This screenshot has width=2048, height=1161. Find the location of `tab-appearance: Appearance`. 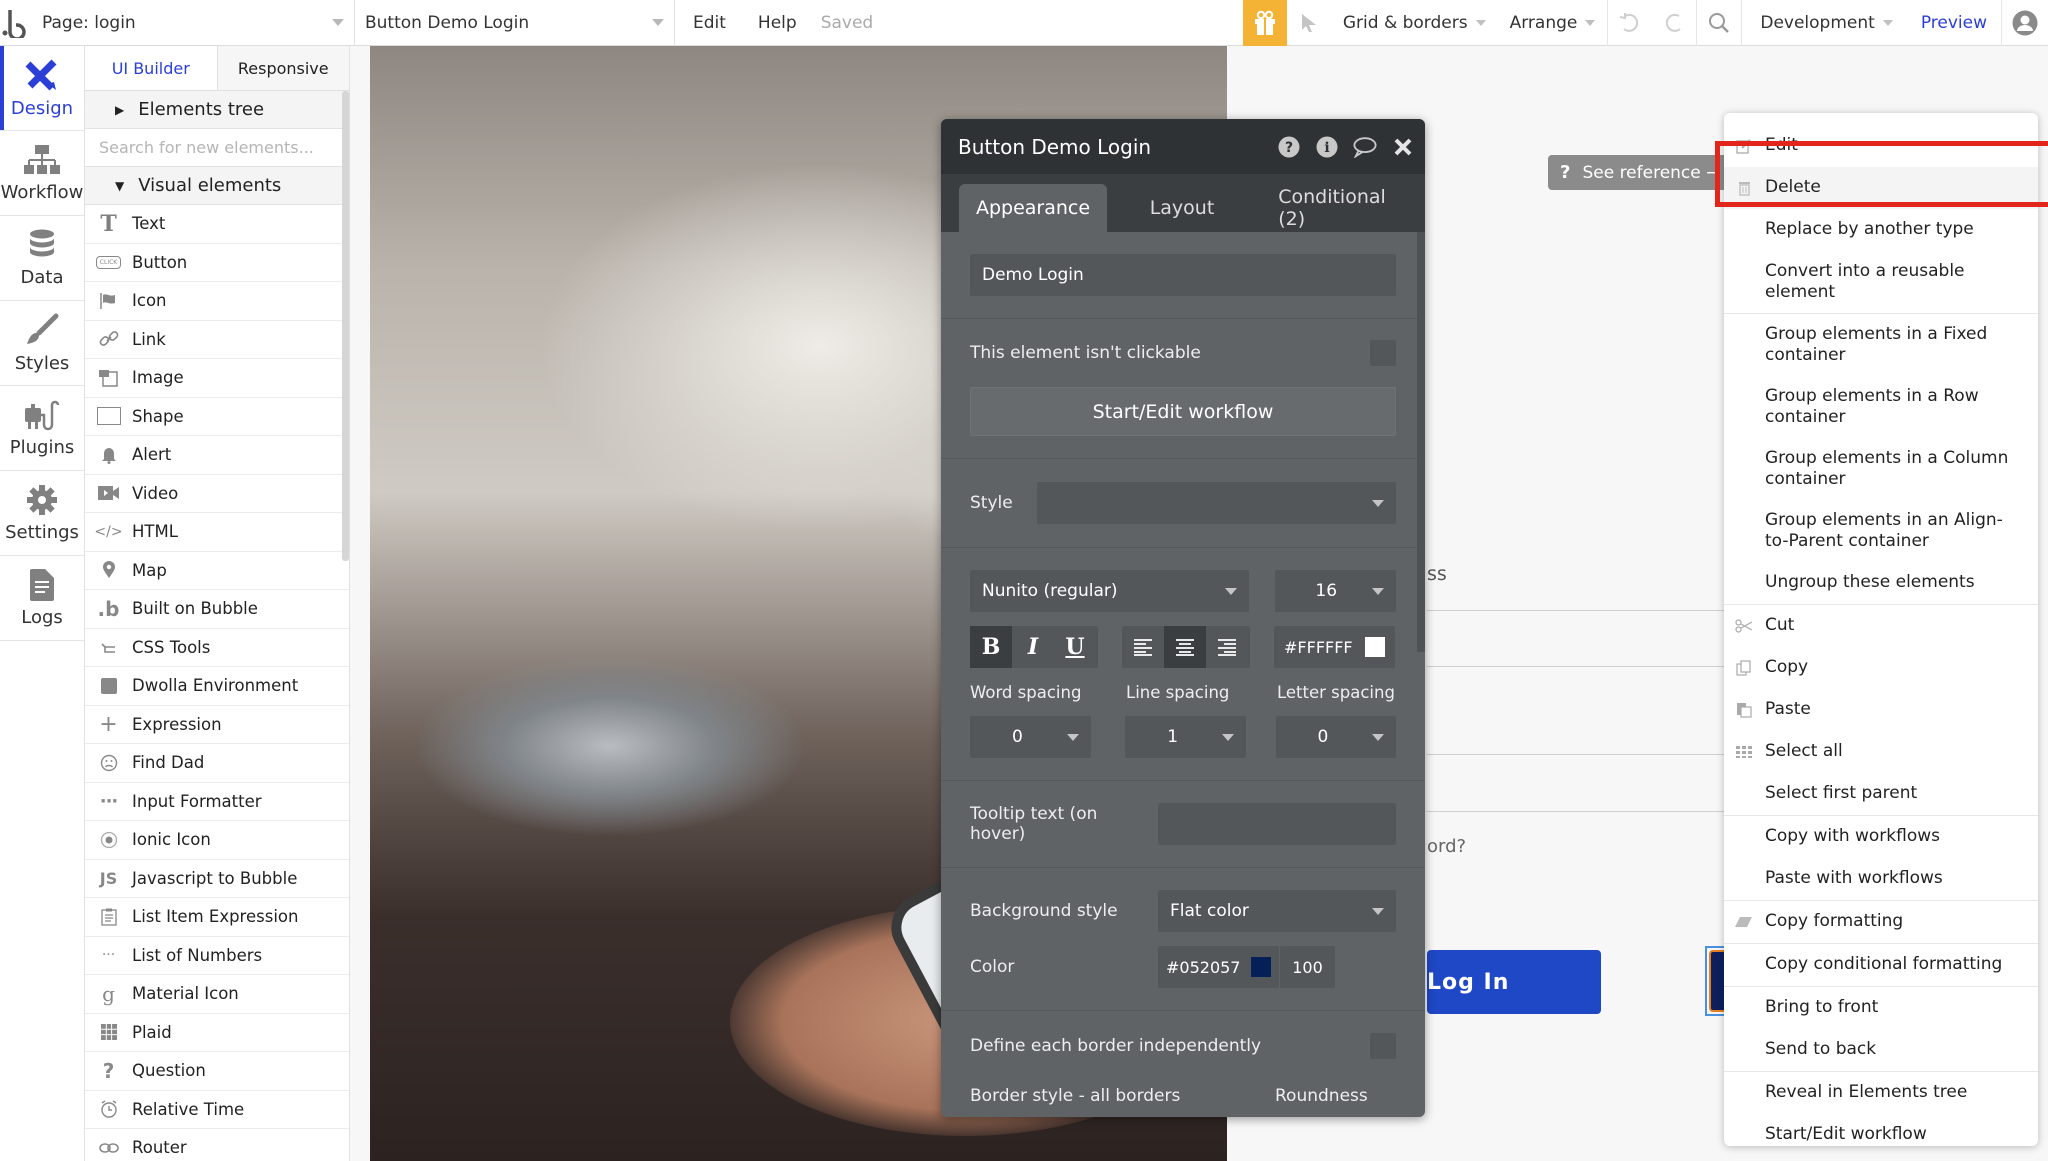

tab-appearance: Appearance is located at coordinates (1033, 208).